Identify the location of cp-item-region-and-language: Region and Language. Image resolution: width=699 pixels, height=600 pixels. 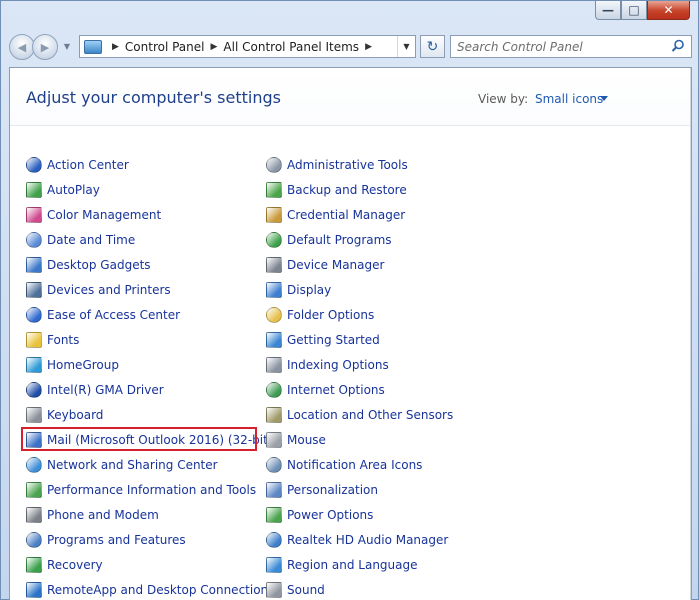
(359, 564).